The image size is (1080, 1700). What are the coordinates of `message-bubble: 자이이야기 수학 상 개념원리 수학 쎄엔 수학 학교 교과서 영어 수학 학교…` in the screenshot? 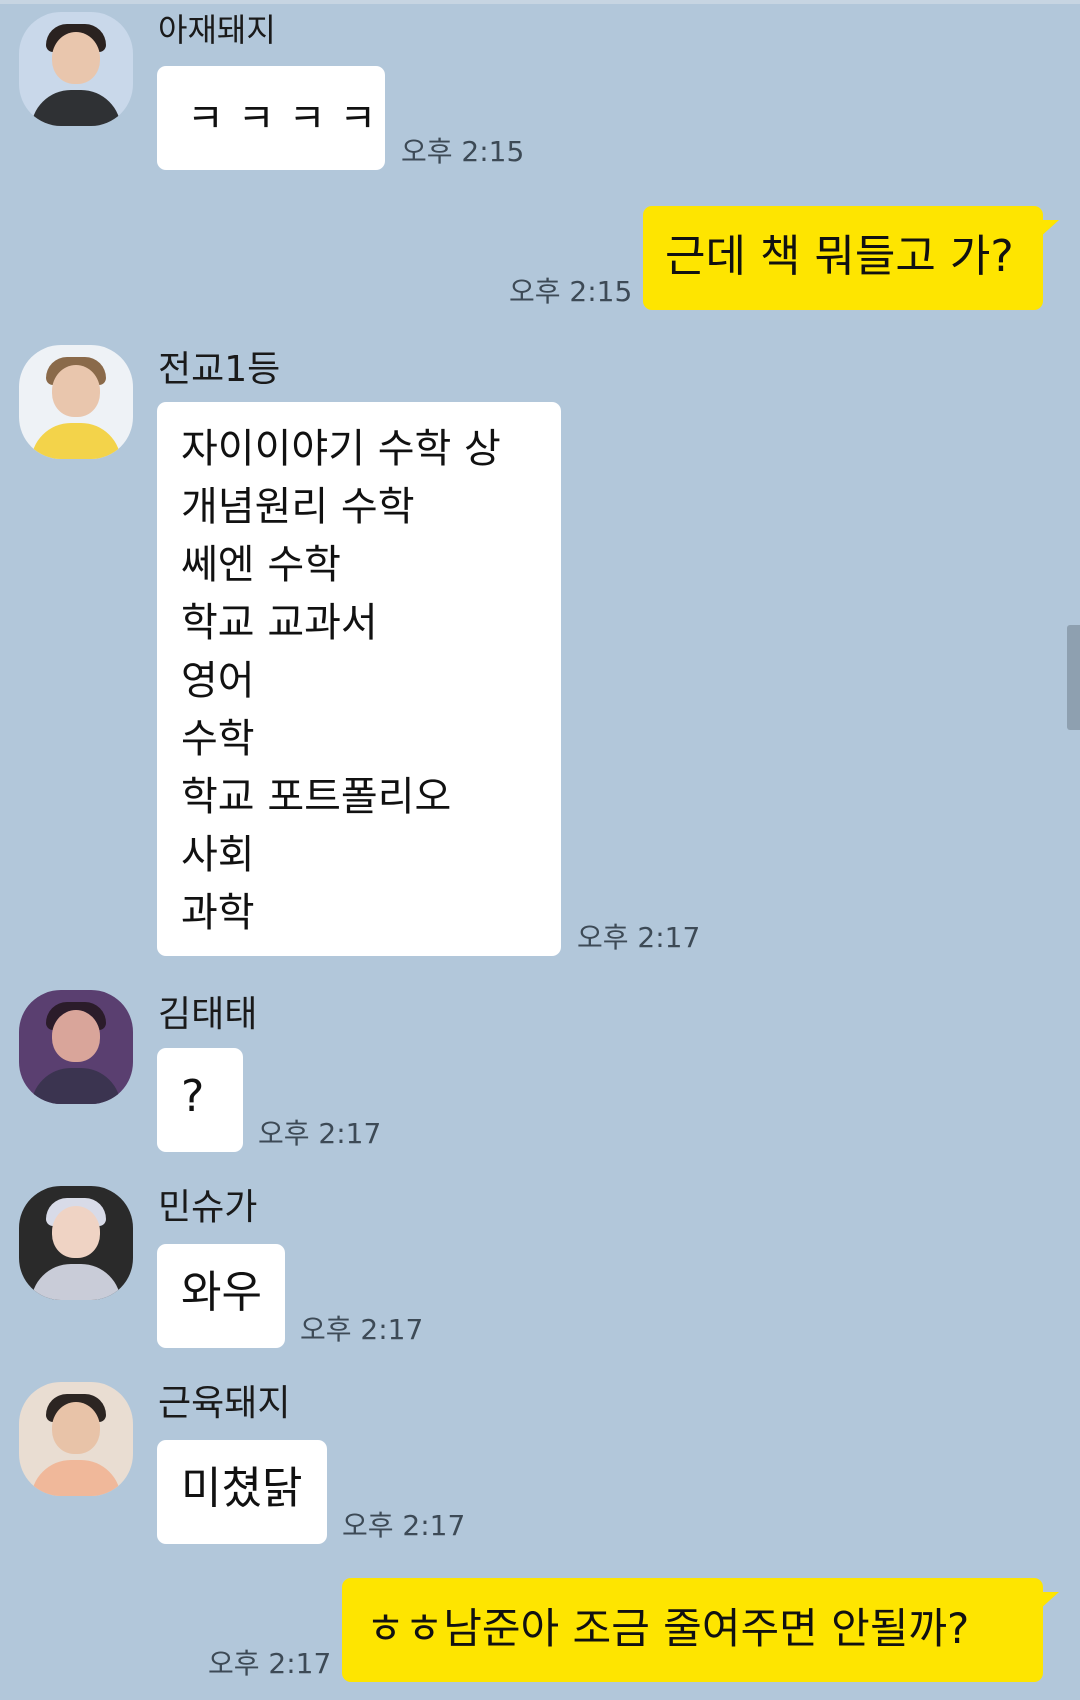 It's located at (359, 679).